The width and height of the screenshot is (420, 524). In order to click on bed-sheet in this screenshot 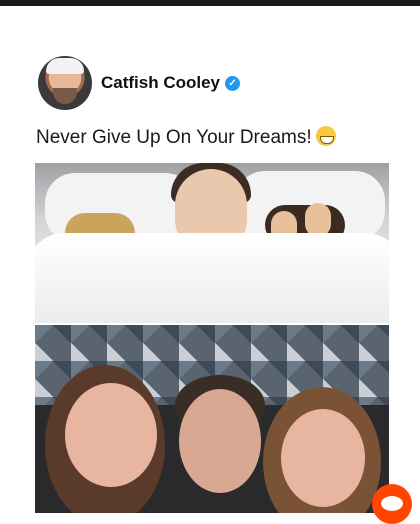, I will do `click(212, 278)`.